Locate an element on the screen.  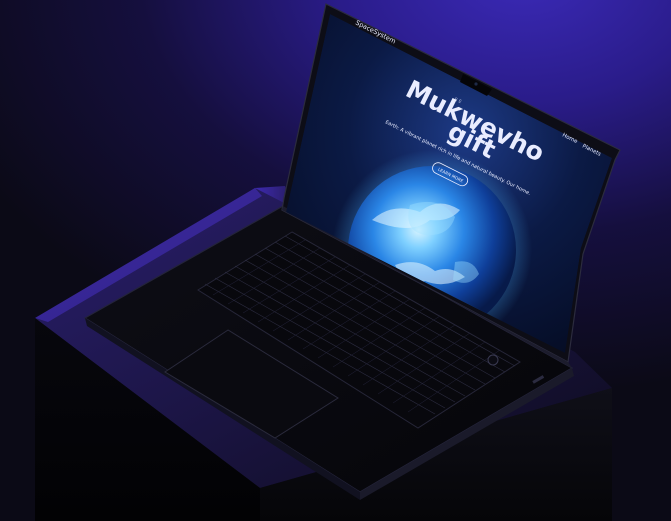
camera-lens is located at coordinates (476, 84).